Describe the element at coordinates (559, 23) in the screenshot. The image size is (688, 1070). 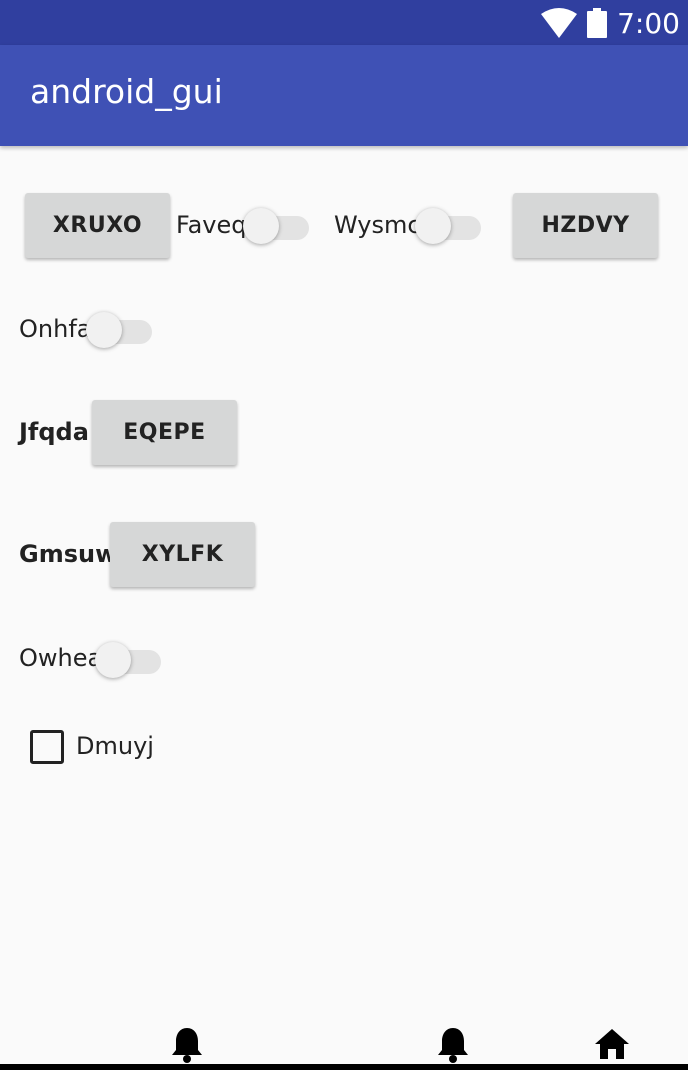
I see `wifi-icon` at that location.